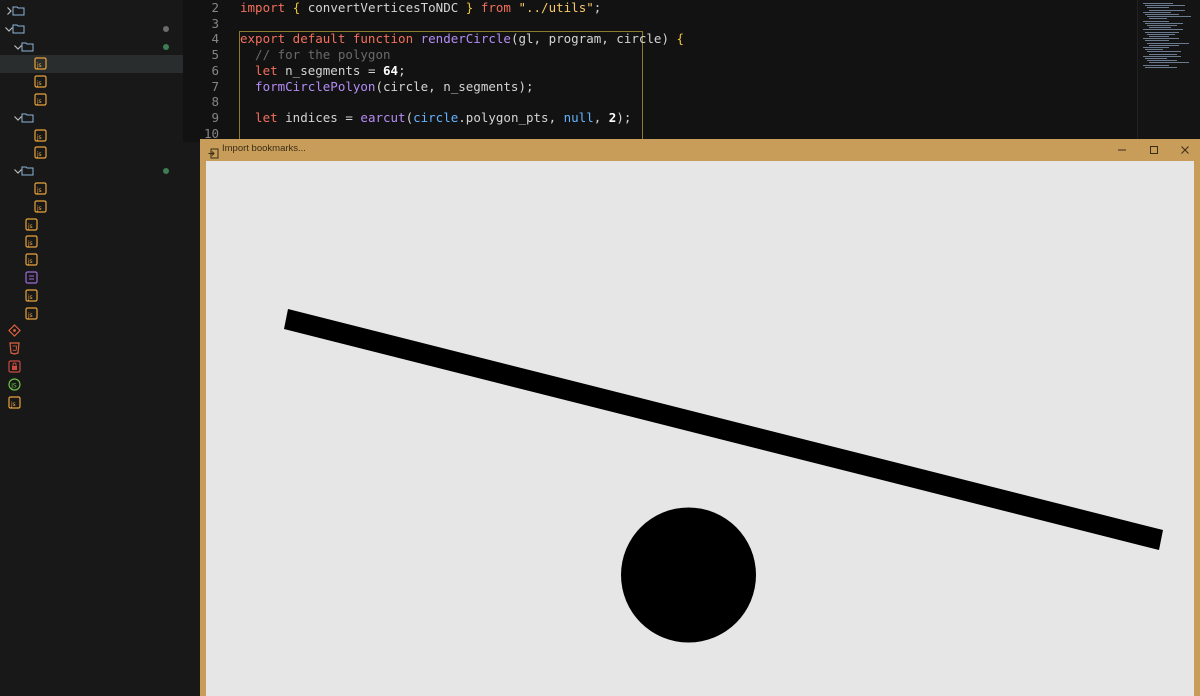 The image size is (1200, 696). I want to click on code-token: formCirclePolyon, so click(308, 86).